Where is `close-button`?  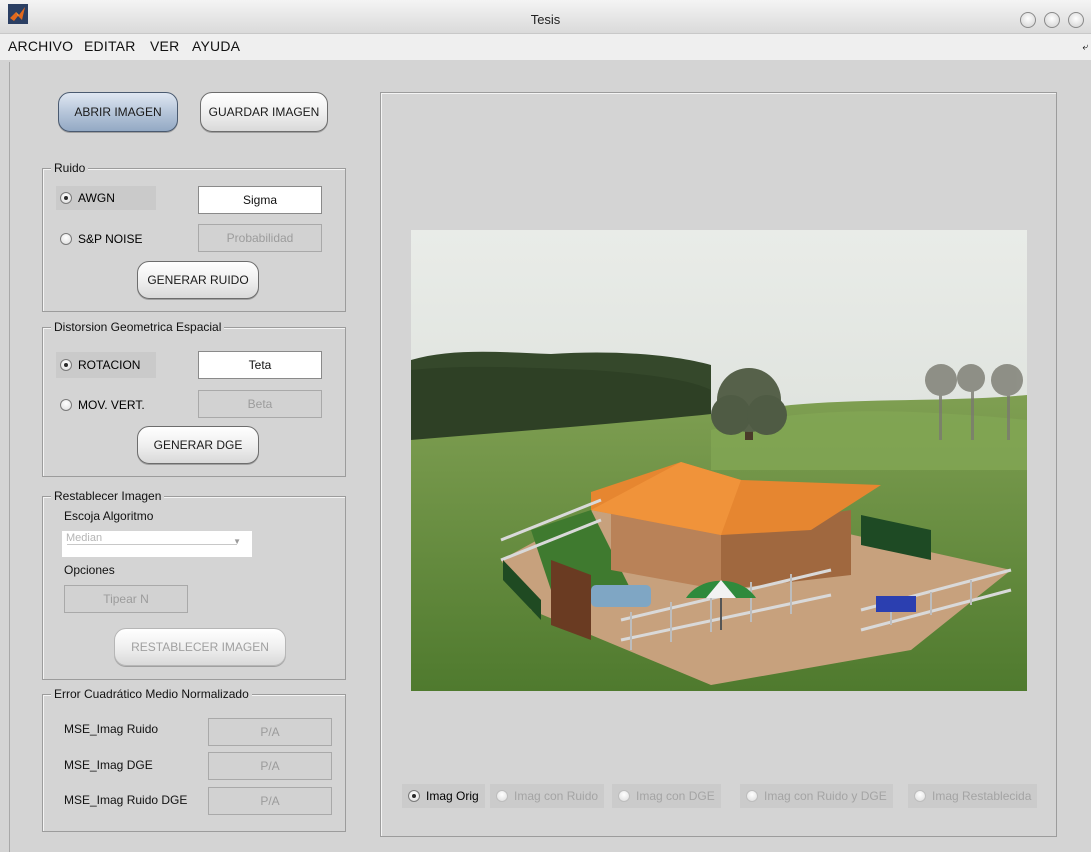 close-button is located at coordinates (1076, 20).